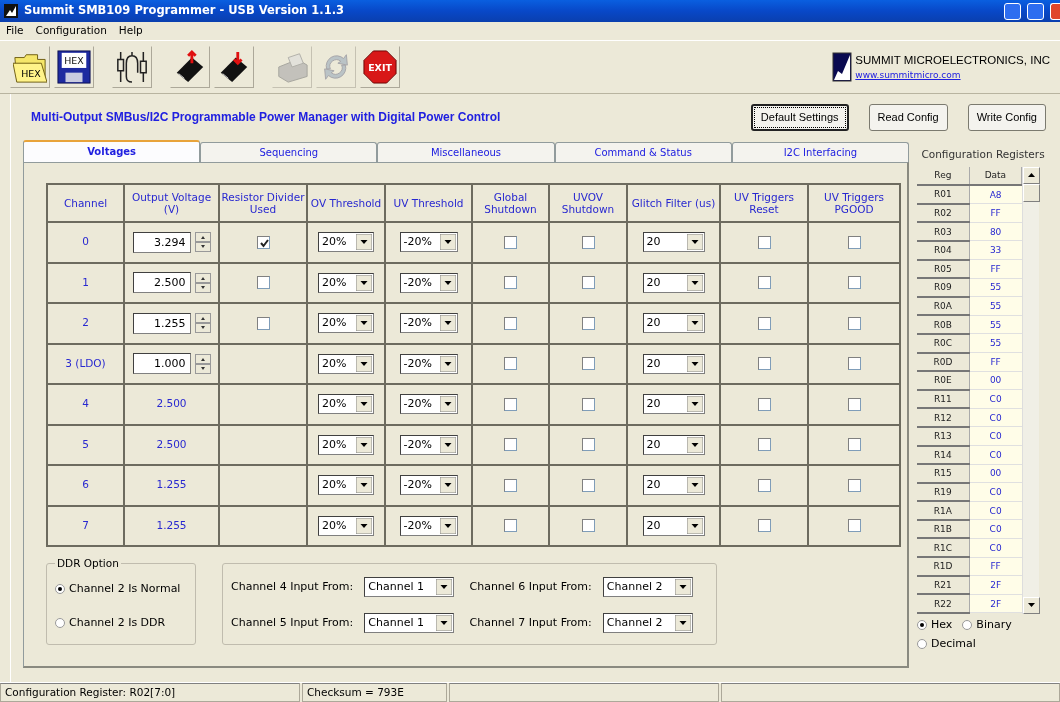  I want to click on tab: Voltages, so click(112, 151).